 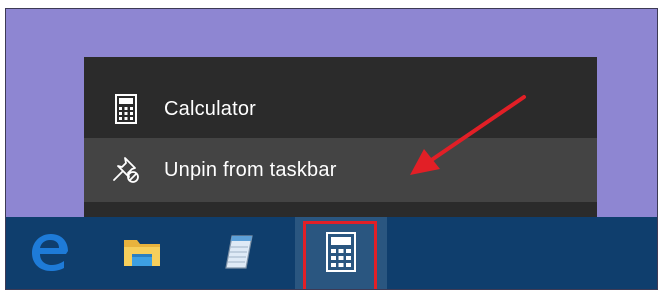 I want to click on taskbar-app-edge, so click(x=50, y=253).